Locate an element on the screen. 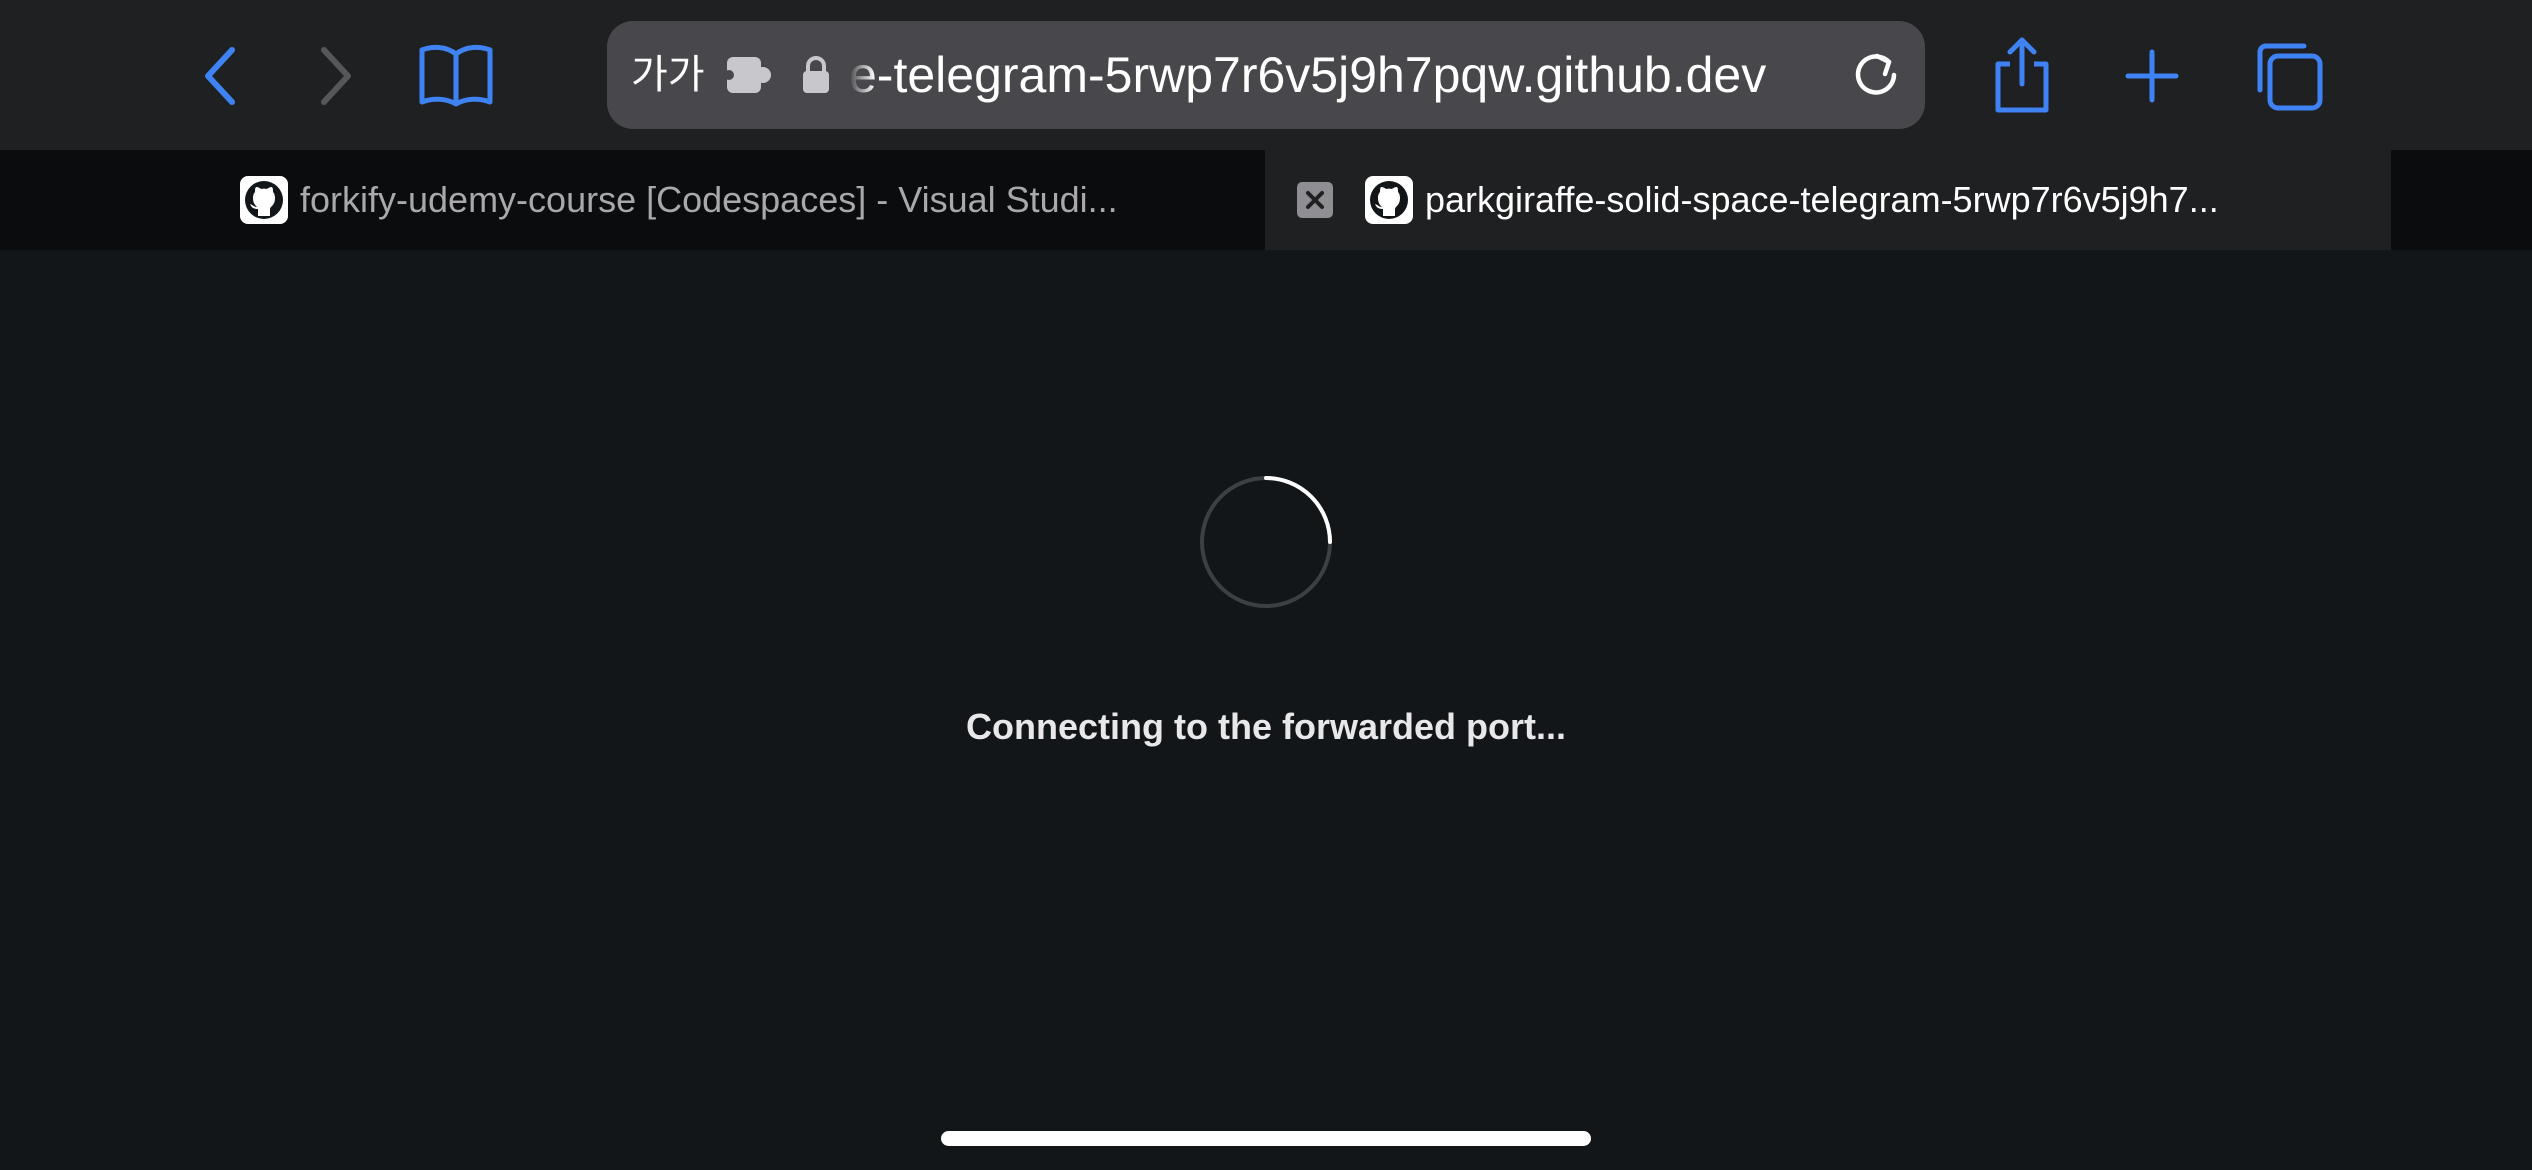  reload-icon is located at coordinates (1876, 77).